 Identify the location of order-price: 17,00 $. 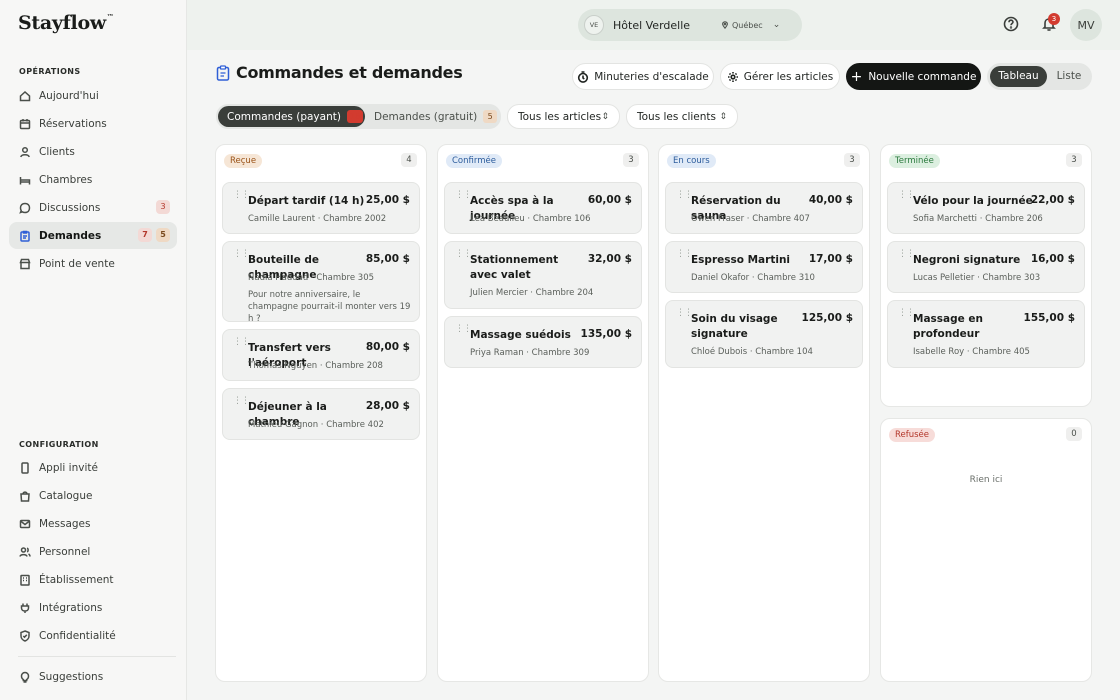
(830, 259).